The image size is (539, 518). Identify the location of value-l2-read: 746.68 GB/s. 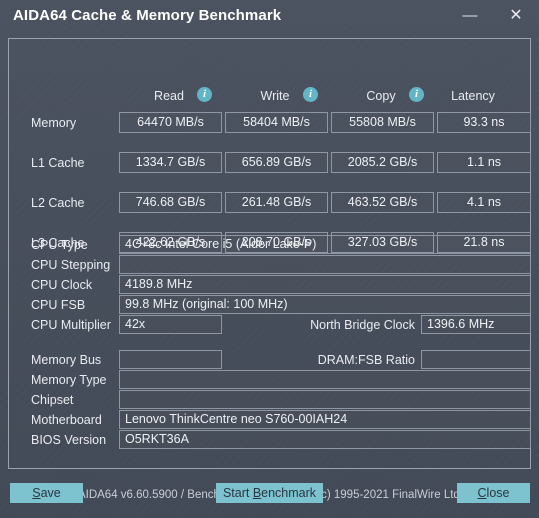
(170, 202).